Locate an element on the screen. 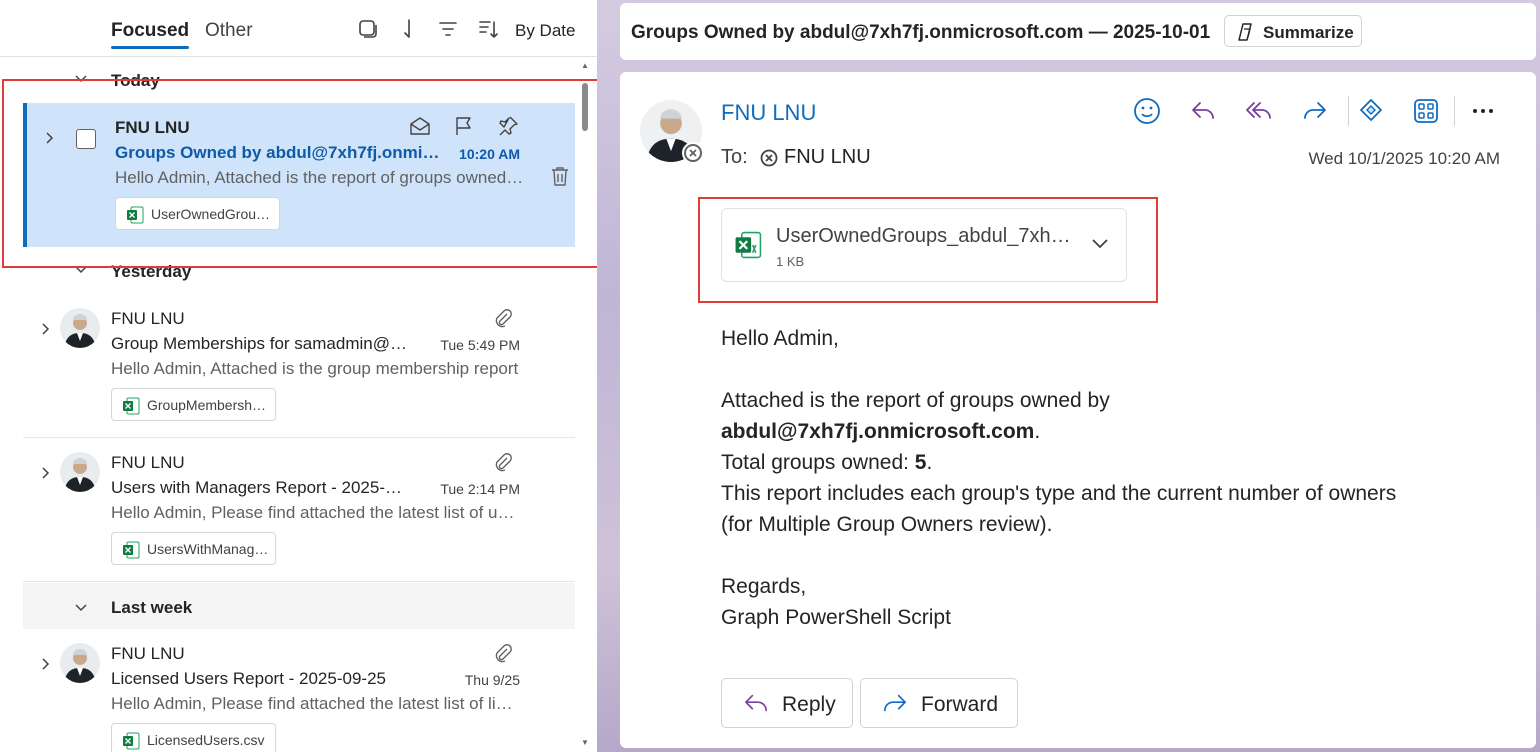 Image resolution: width=1540 pixels, height=752 pixels. message-time: Tue 5:49 PM is located at coordinates (480, 345).